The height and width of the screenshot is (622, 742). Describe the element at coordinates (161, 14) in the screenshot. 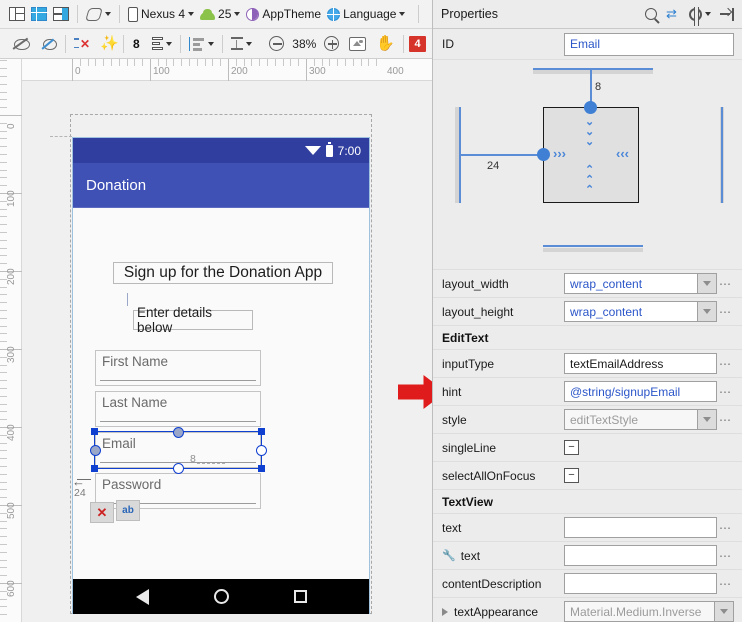

I see `device-selector: Nexus 4` at that location.